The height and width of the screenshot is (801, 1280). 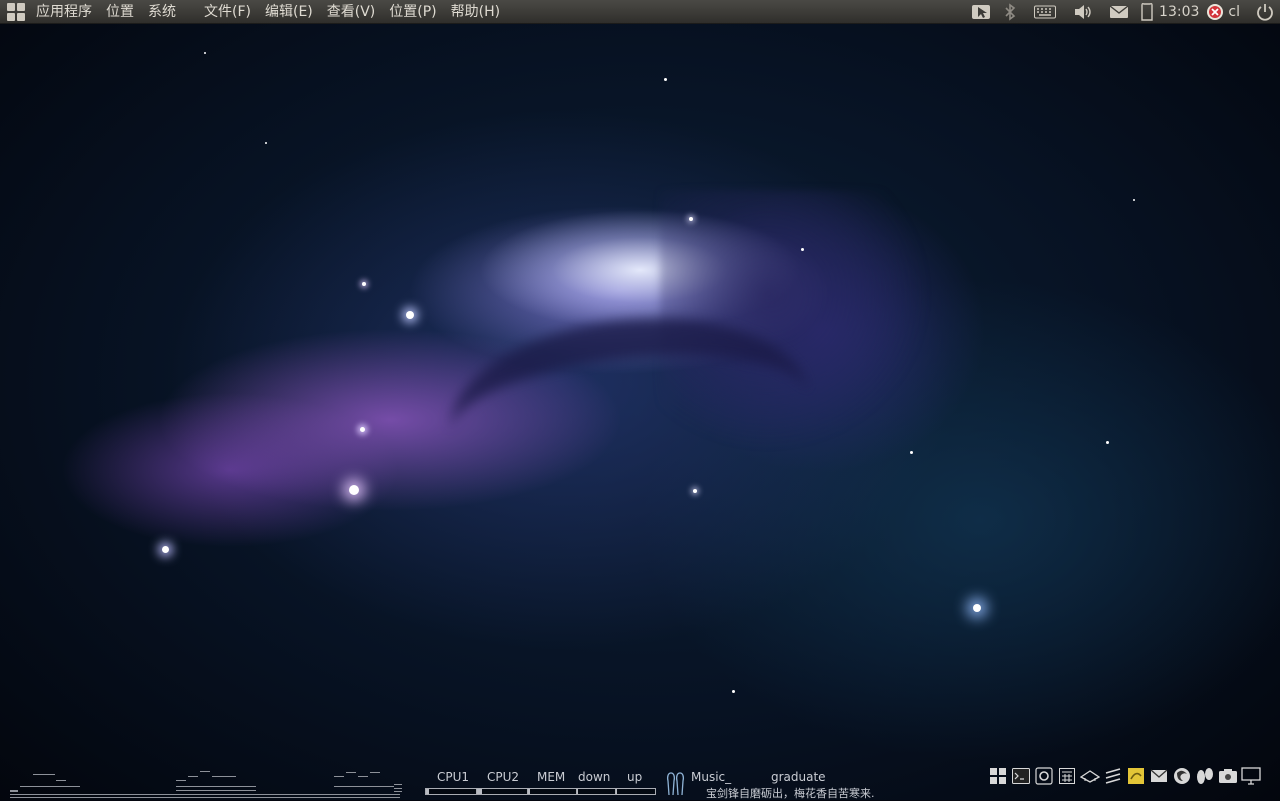 What do you see at coordinates (475, 12) in the screenshot?
I see `menu-help: 帮助(H)` at bounding box center [475, 12].